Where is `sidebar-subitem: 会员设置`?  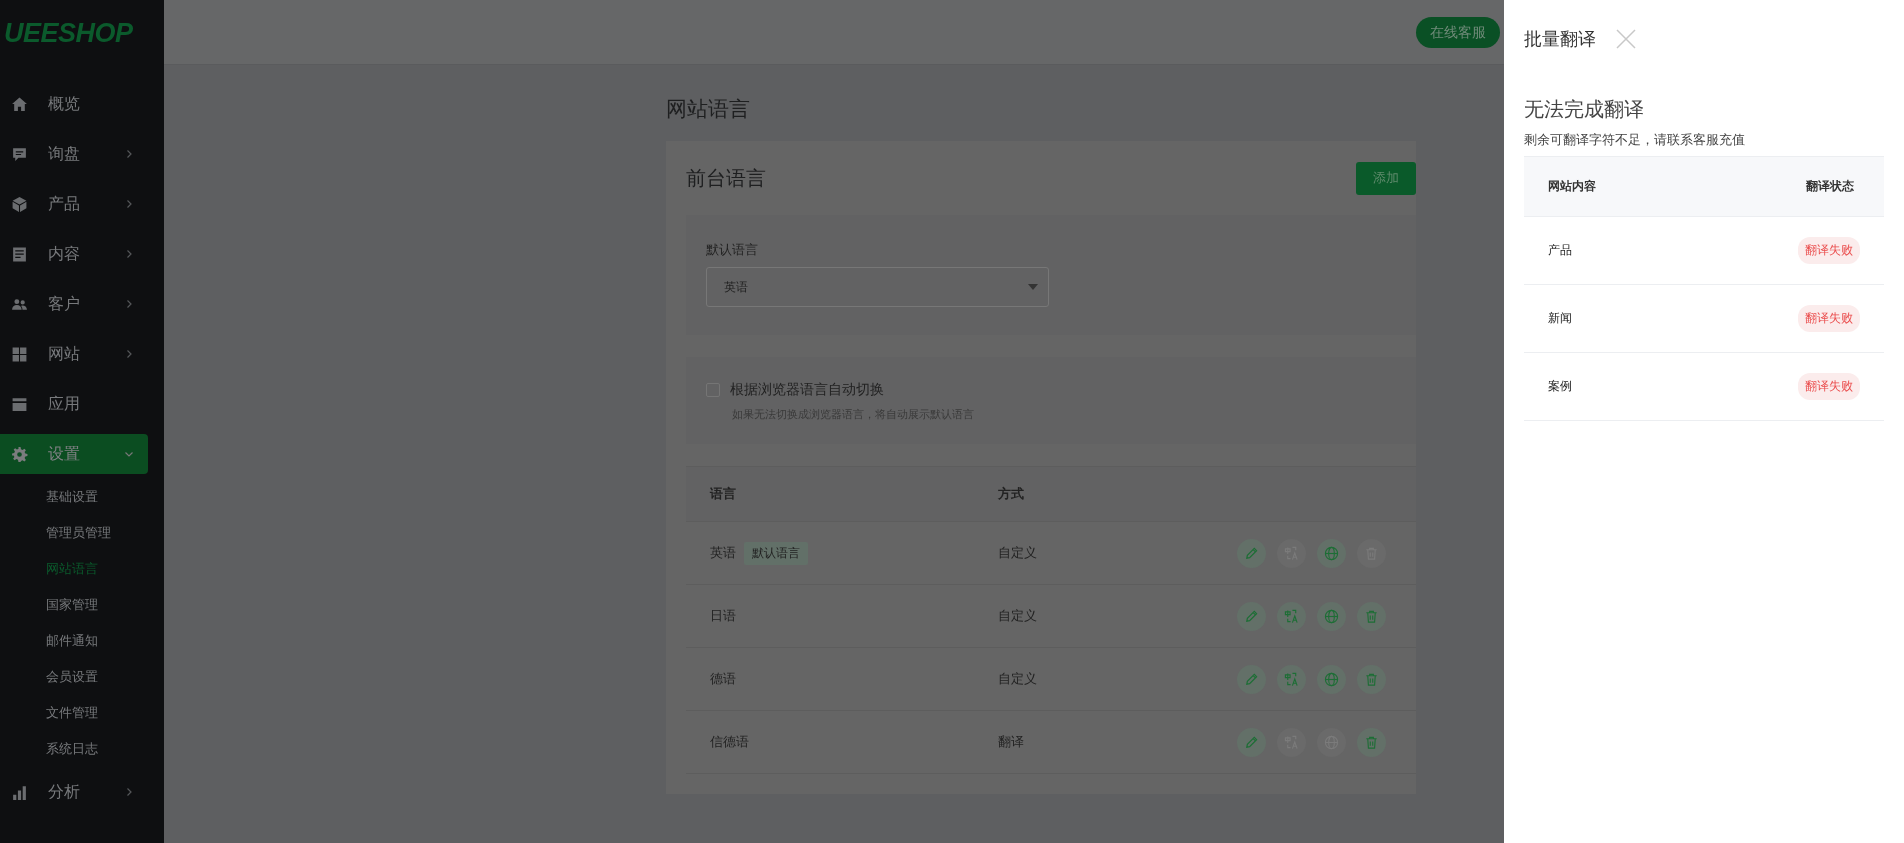
sidebar-subitem: 会员设置 is located at coordinates (82, 677).